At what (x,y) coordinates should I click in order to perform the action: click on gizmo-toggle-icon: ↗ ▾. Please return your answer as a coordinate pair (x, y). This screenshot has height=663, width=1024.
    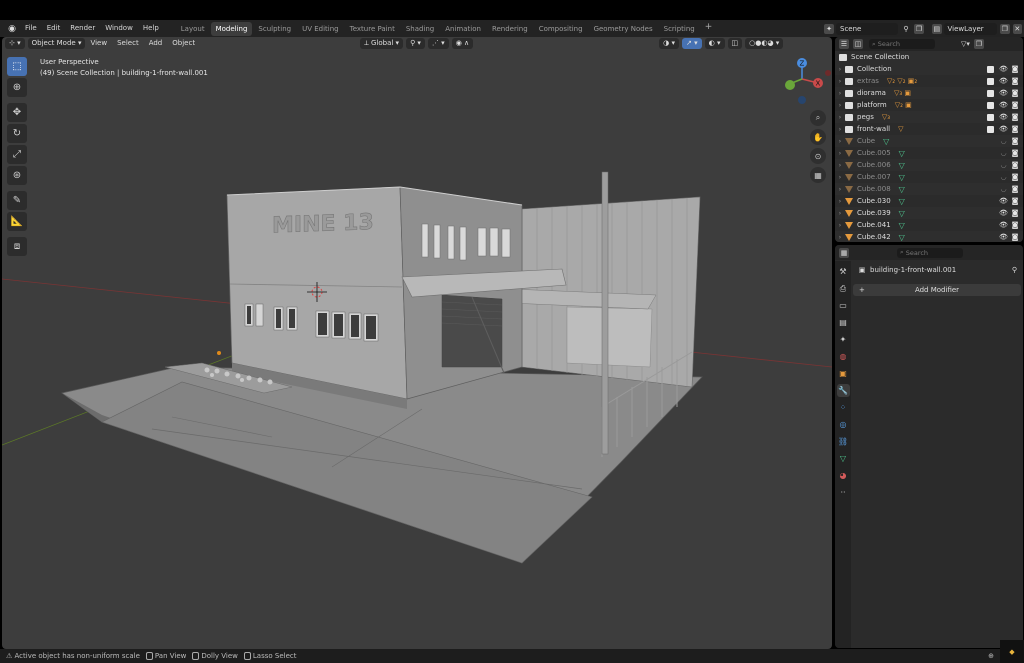
    Looking at the image, I should click on (692, 43).